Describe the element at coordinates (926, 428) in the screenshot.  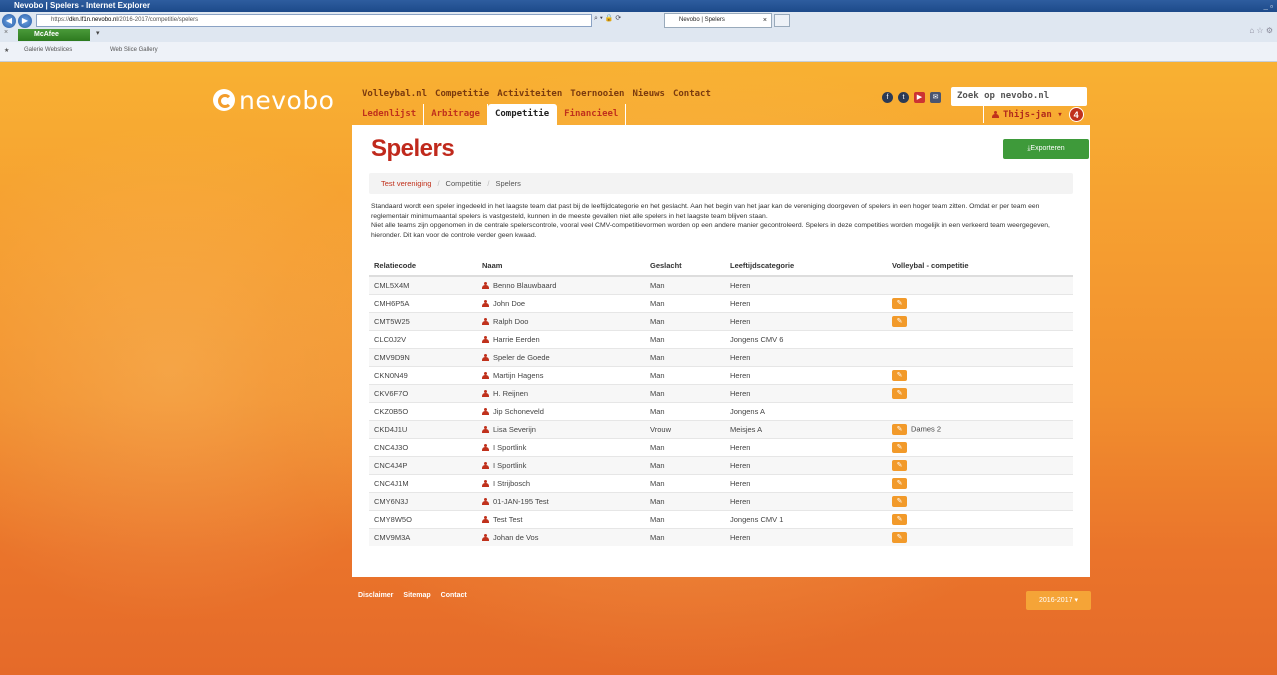
I see `team-name: Dames 2` at that location.